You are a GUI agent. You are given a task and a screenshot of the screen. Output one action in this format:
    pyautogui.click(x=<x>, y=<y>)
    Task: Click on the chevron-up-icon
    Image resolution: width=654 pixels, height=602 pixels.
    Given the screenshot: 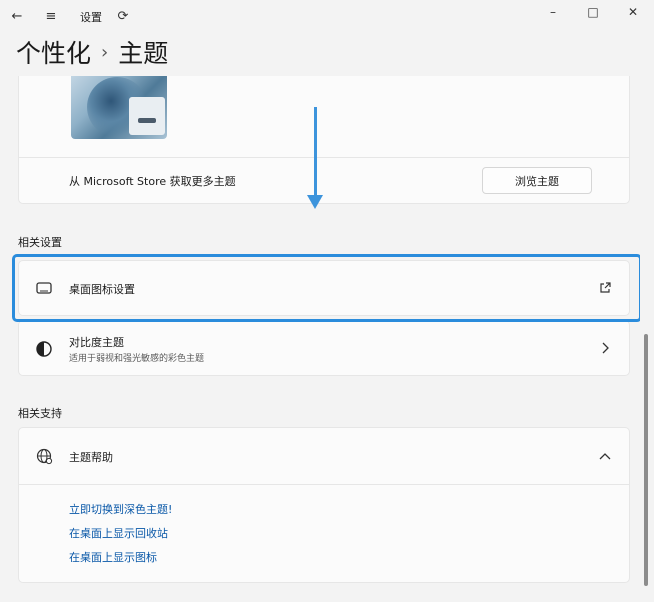 What is the action you would take?
    pyautogui.click(x=605, y=457)
    